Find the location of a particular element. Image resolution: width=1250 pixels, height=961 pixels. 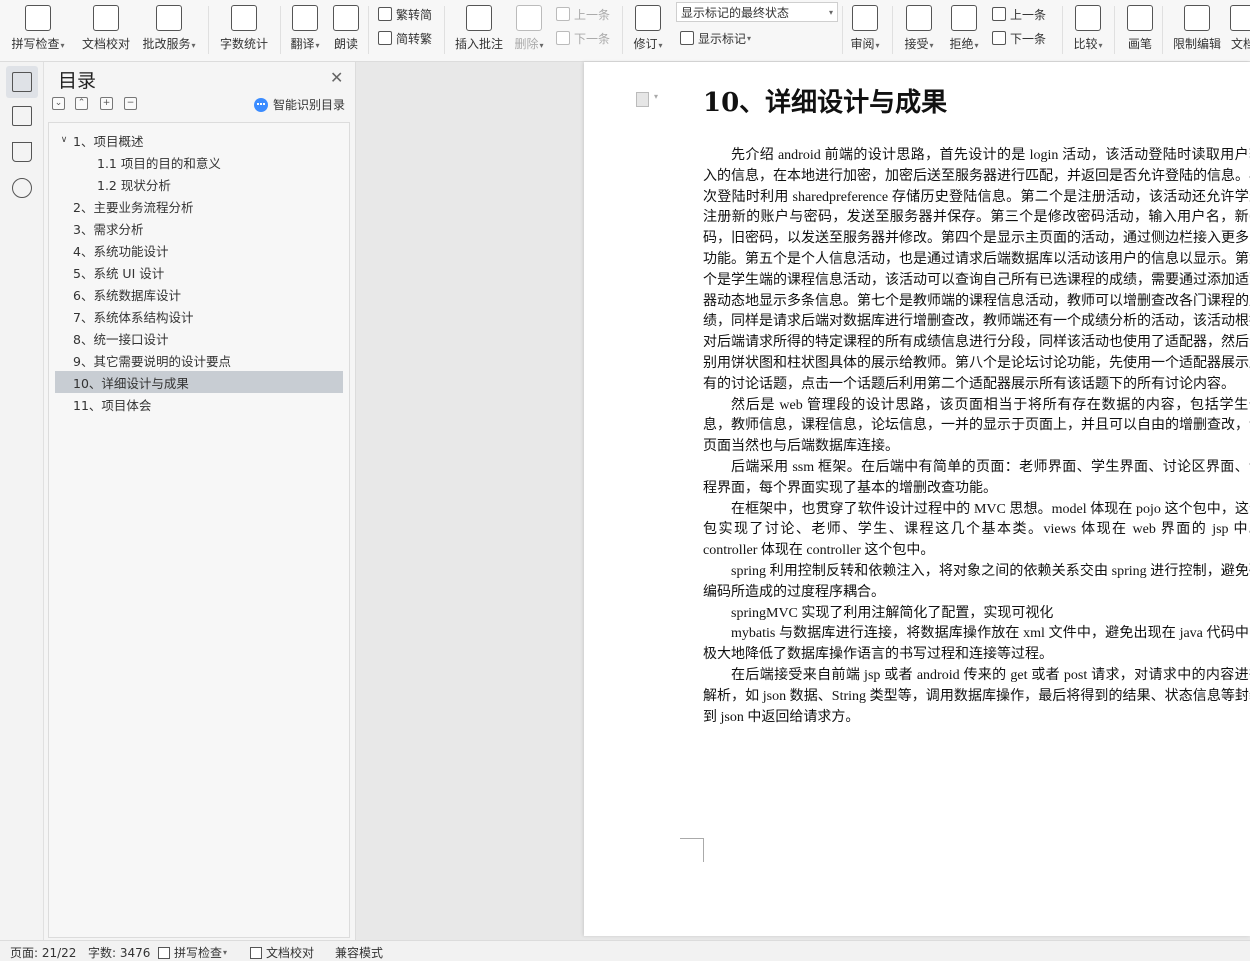

word-count-indicator: 字数: 3476 is located at coordinates (119, 952).